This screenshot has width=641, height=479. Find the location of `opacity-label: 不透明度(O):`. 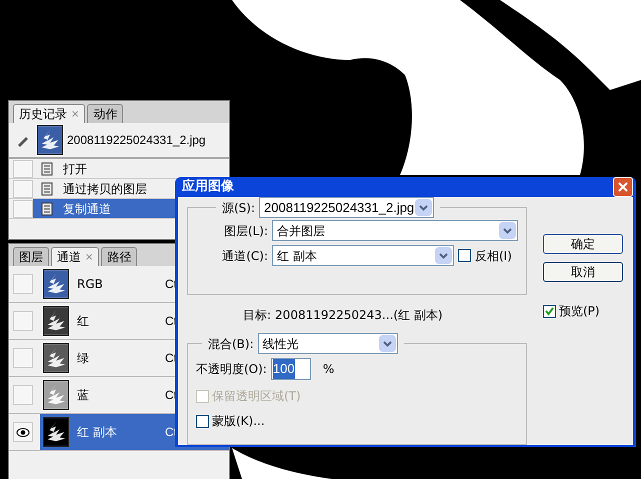

opacity-label: 不透明度(O): is located at coordinates (231, 369).